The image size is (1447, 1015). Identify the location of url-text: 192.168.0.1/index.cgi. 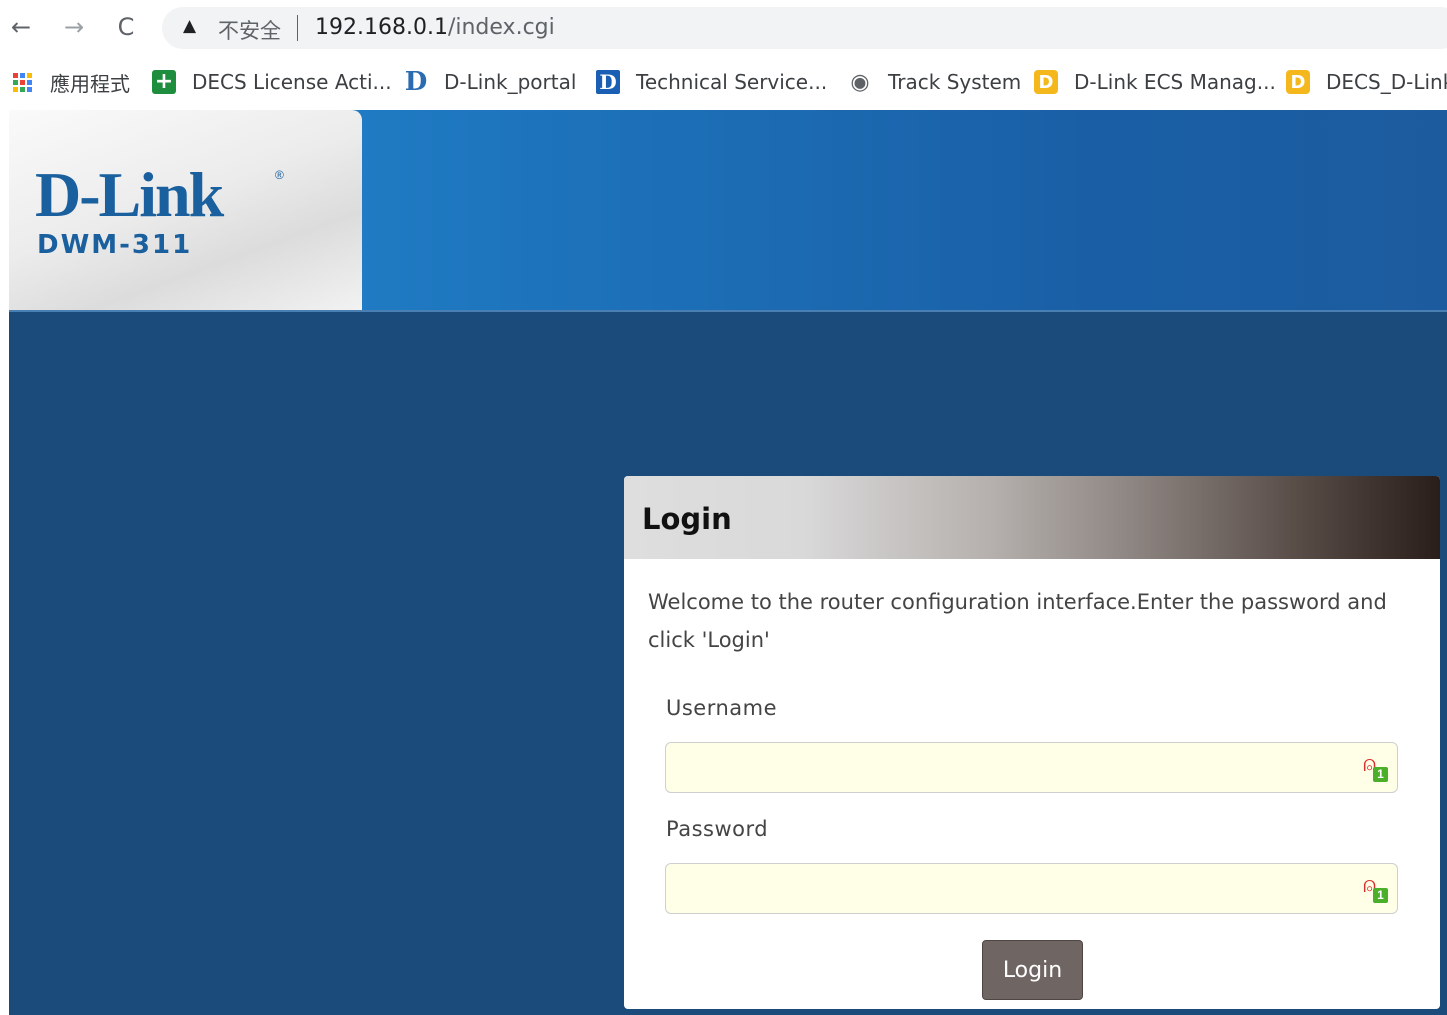
(435, 27).